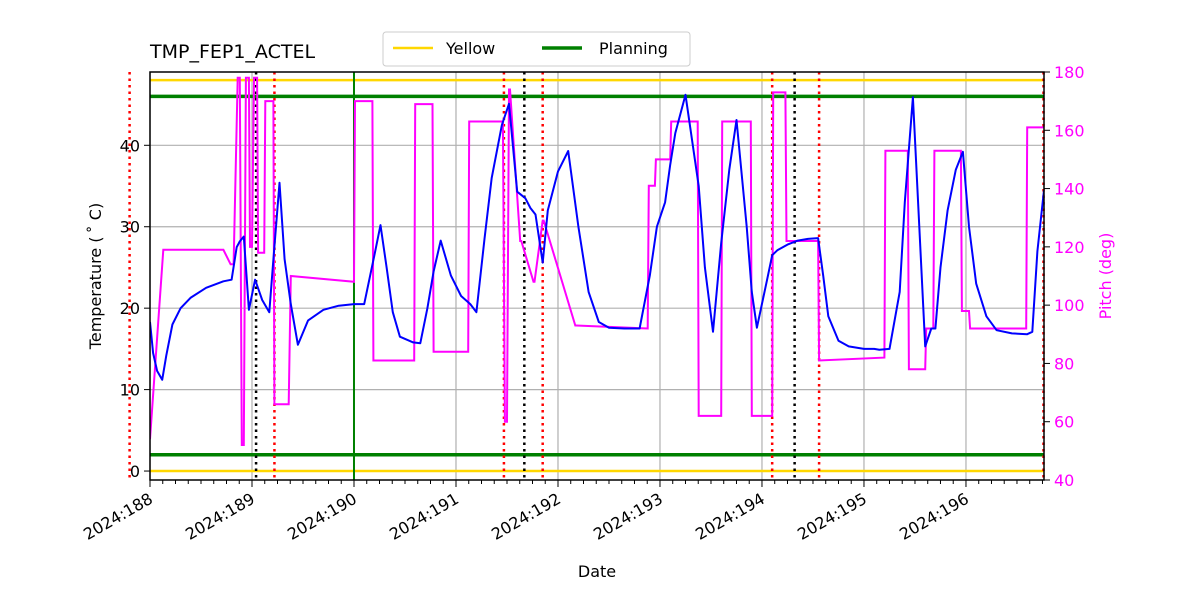 The image size is (1200, 600). What do you see at coordinates (1064, 422) in the screenshot?
I see `y2-tick-label: 60` at bounding box center [1064, 422].